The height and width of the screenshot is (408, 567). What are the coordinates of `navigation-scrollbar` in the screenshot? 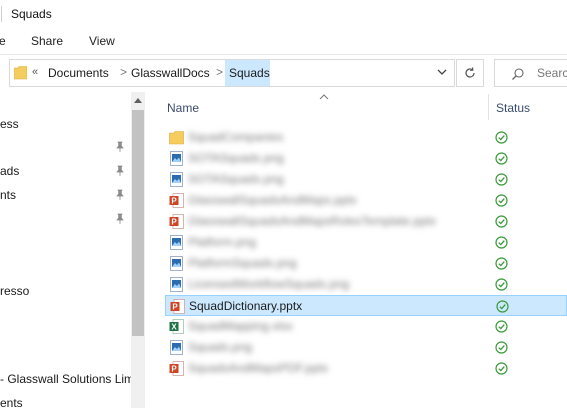 It's located at (138, 250).